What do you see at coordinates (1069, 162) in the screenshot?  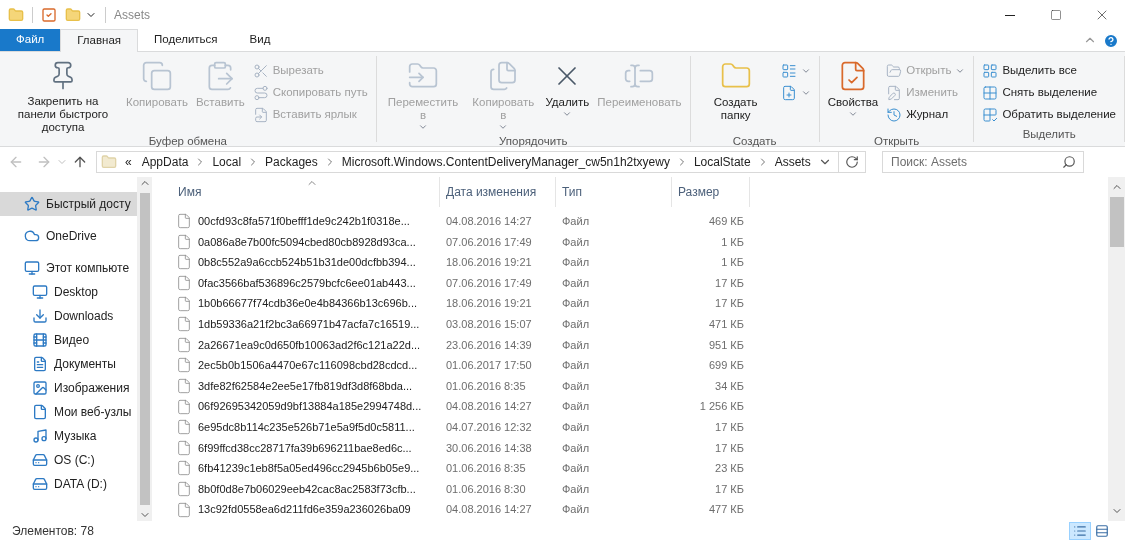 I see `search-icon` at bounding box center [1069, 162].